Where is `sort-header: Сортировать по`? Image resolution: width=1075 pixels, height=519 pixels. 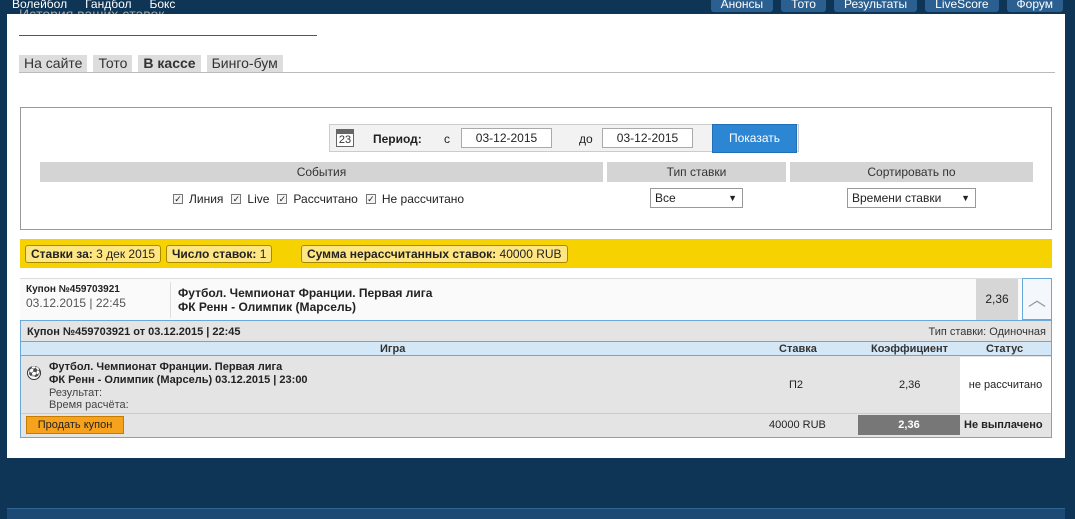
sort-header: Сортировать по is located at coordinates (911, 172).